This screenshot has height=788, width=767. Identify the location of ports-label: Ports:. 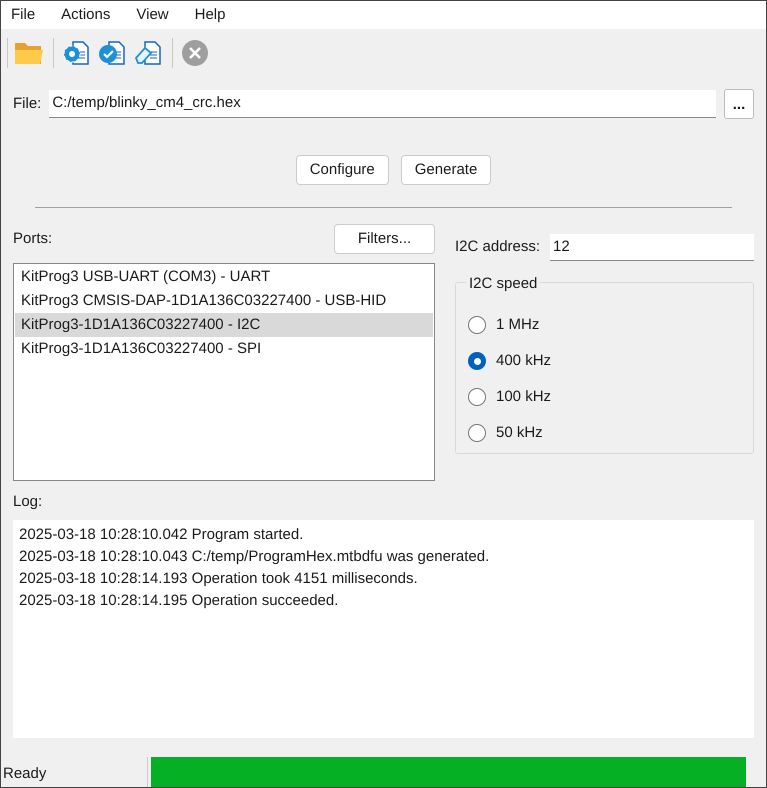
(32, 238).